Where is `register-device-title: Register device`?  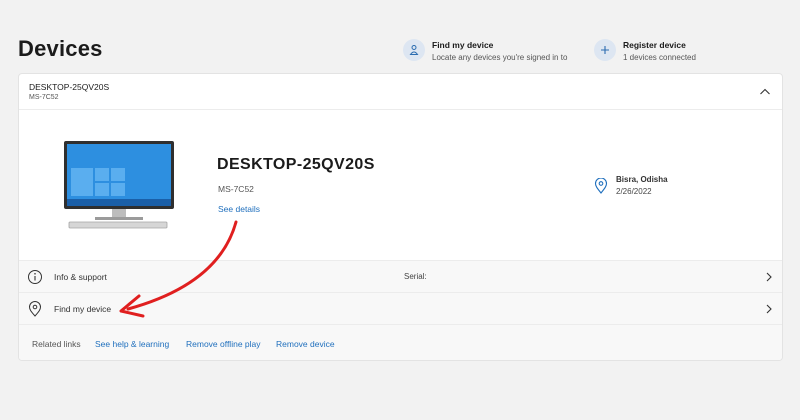
register-device-title: Register device is located at coordinates (654, 45).